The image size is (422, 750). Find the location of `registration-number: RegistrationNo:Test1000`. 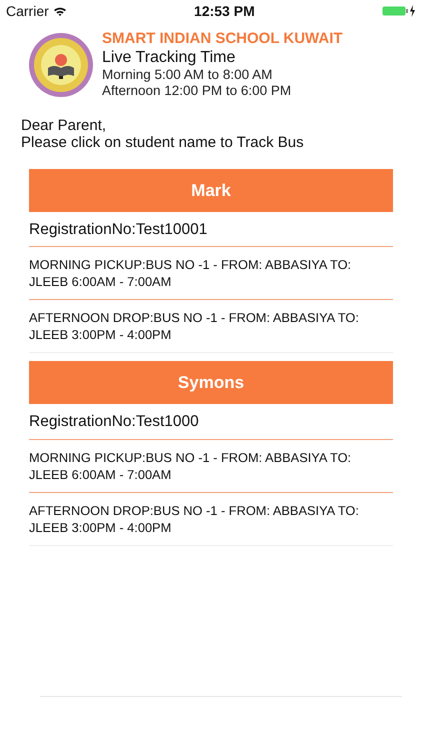

registration-number: RegistrationNo:Test1000 is located at coordinates (211, 422).